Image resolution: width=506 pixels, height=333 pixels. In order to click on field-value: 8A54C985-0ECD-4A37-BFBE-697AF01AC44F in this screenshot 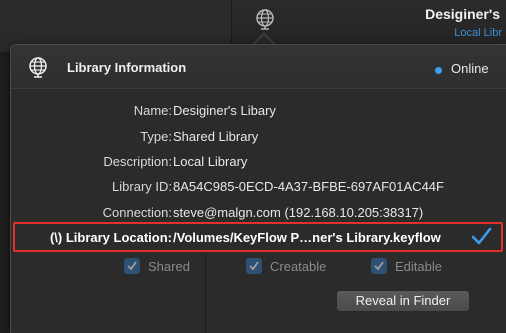, I will do `click(308, 186)`.